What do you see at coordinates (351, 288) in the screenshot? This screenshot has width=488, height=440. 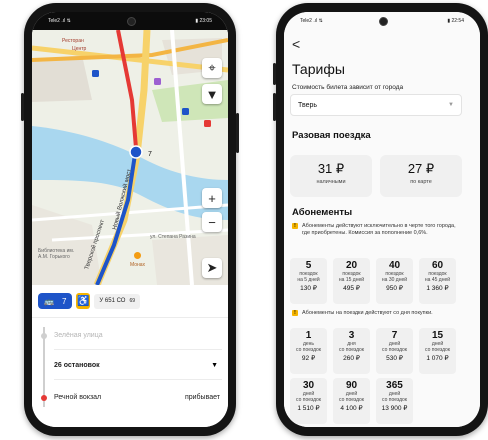 I see `trip-price: 495 ₽` at bounding box center [351, 288].